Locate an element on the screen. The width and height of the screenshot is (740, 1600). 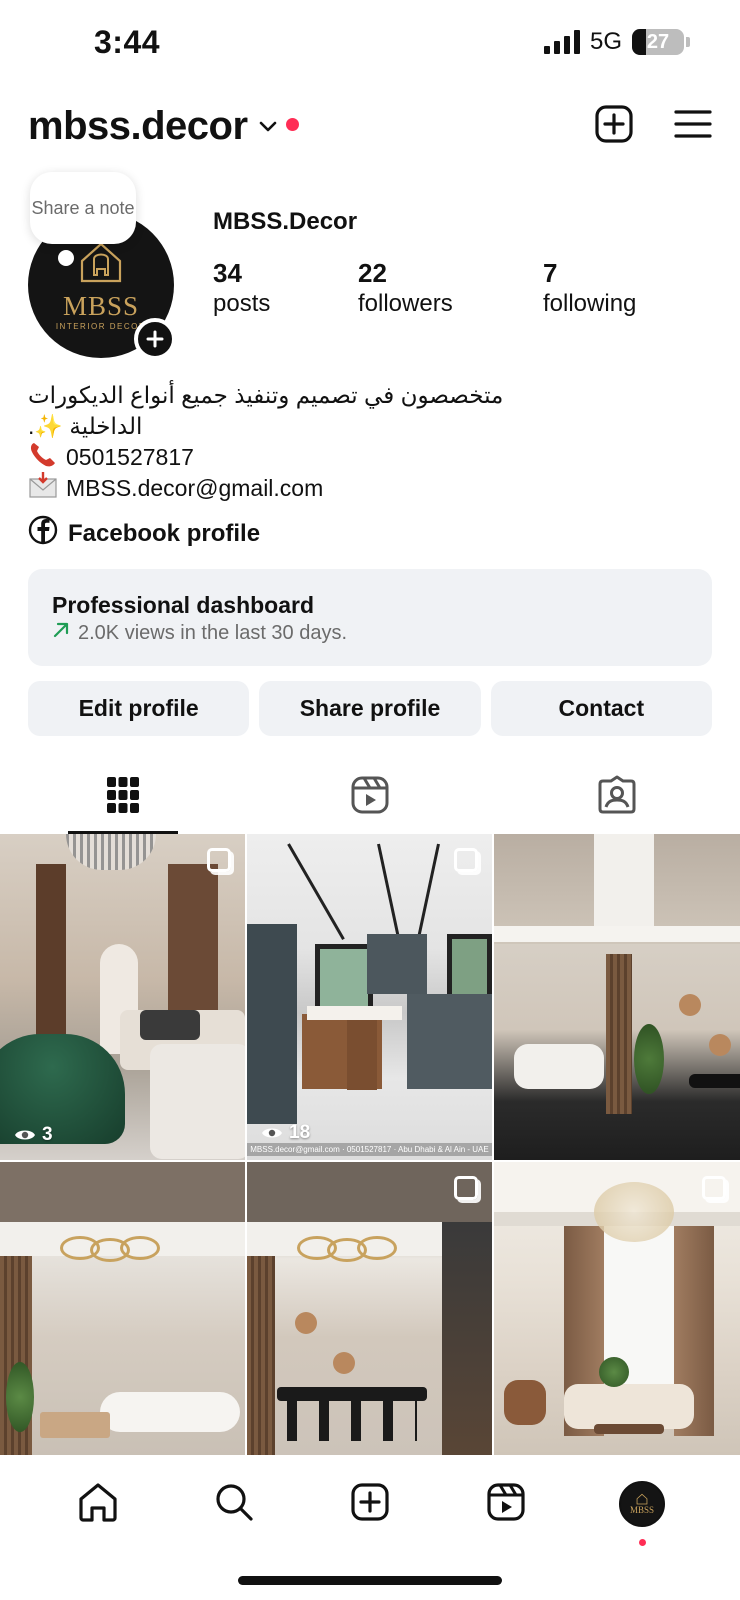
stat-label: followers is located at coordinates (405, 303).